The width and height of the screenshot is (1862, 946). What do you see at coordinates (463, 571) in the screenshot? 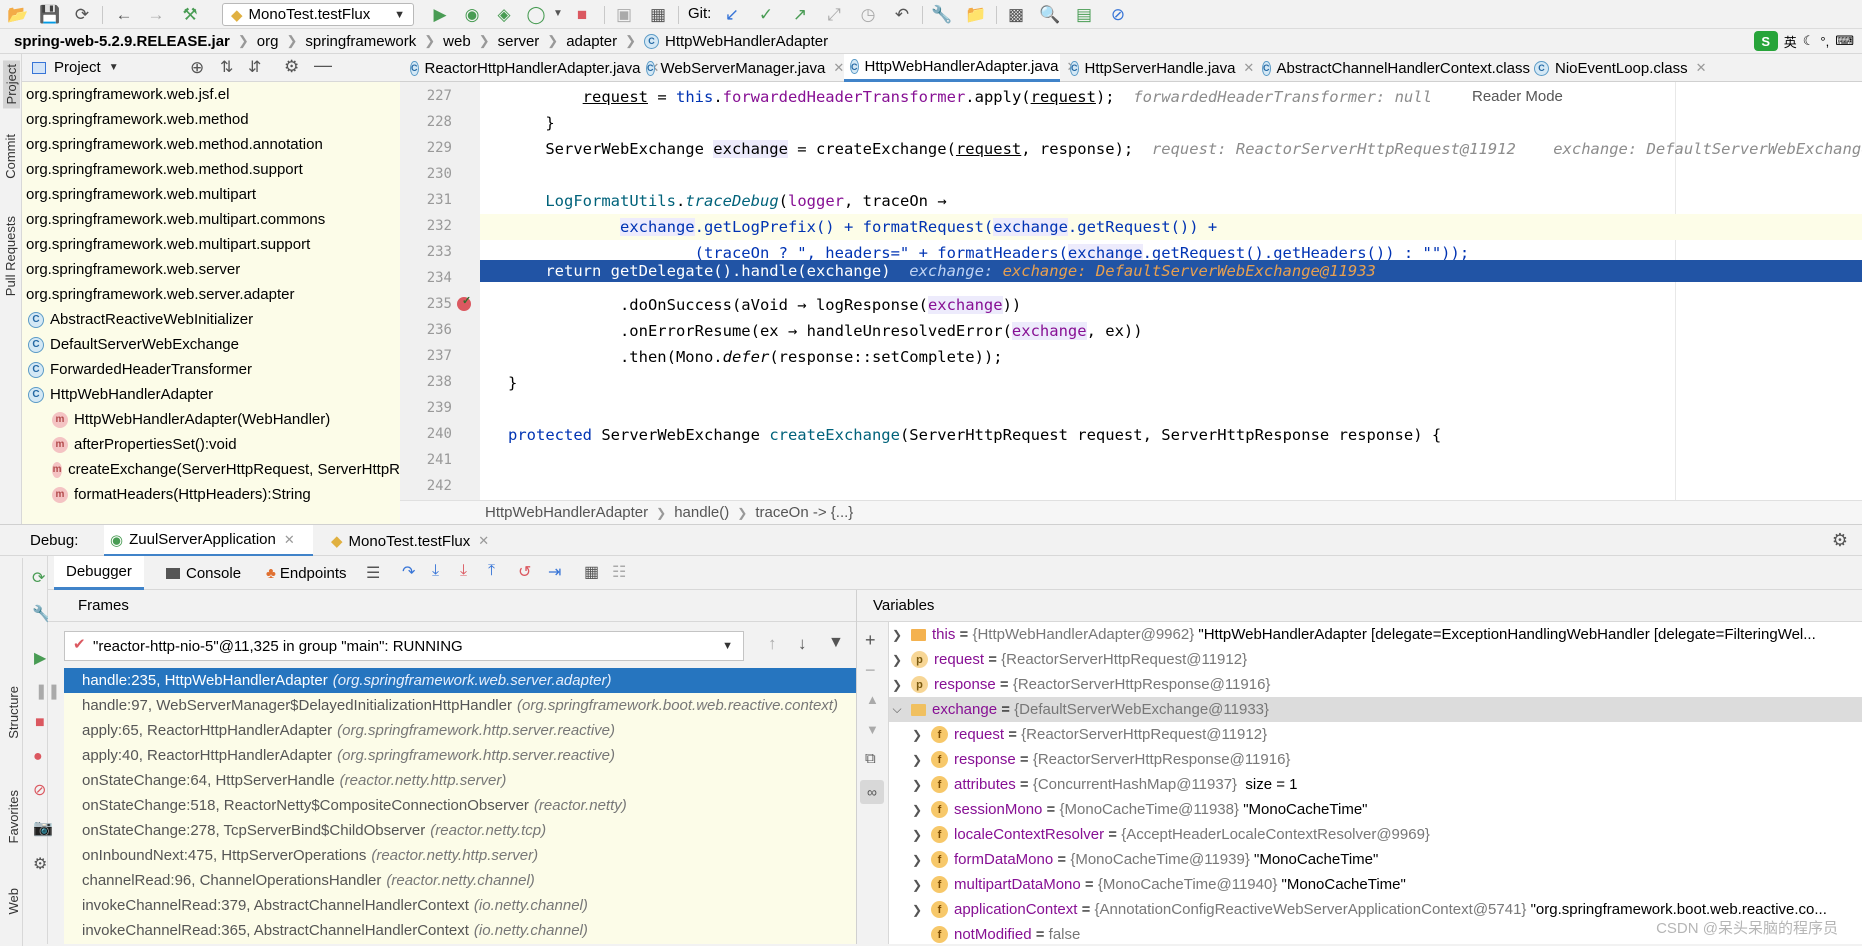
I see `force-step-into-icon: ⤓` at bounding box center [463, 571].